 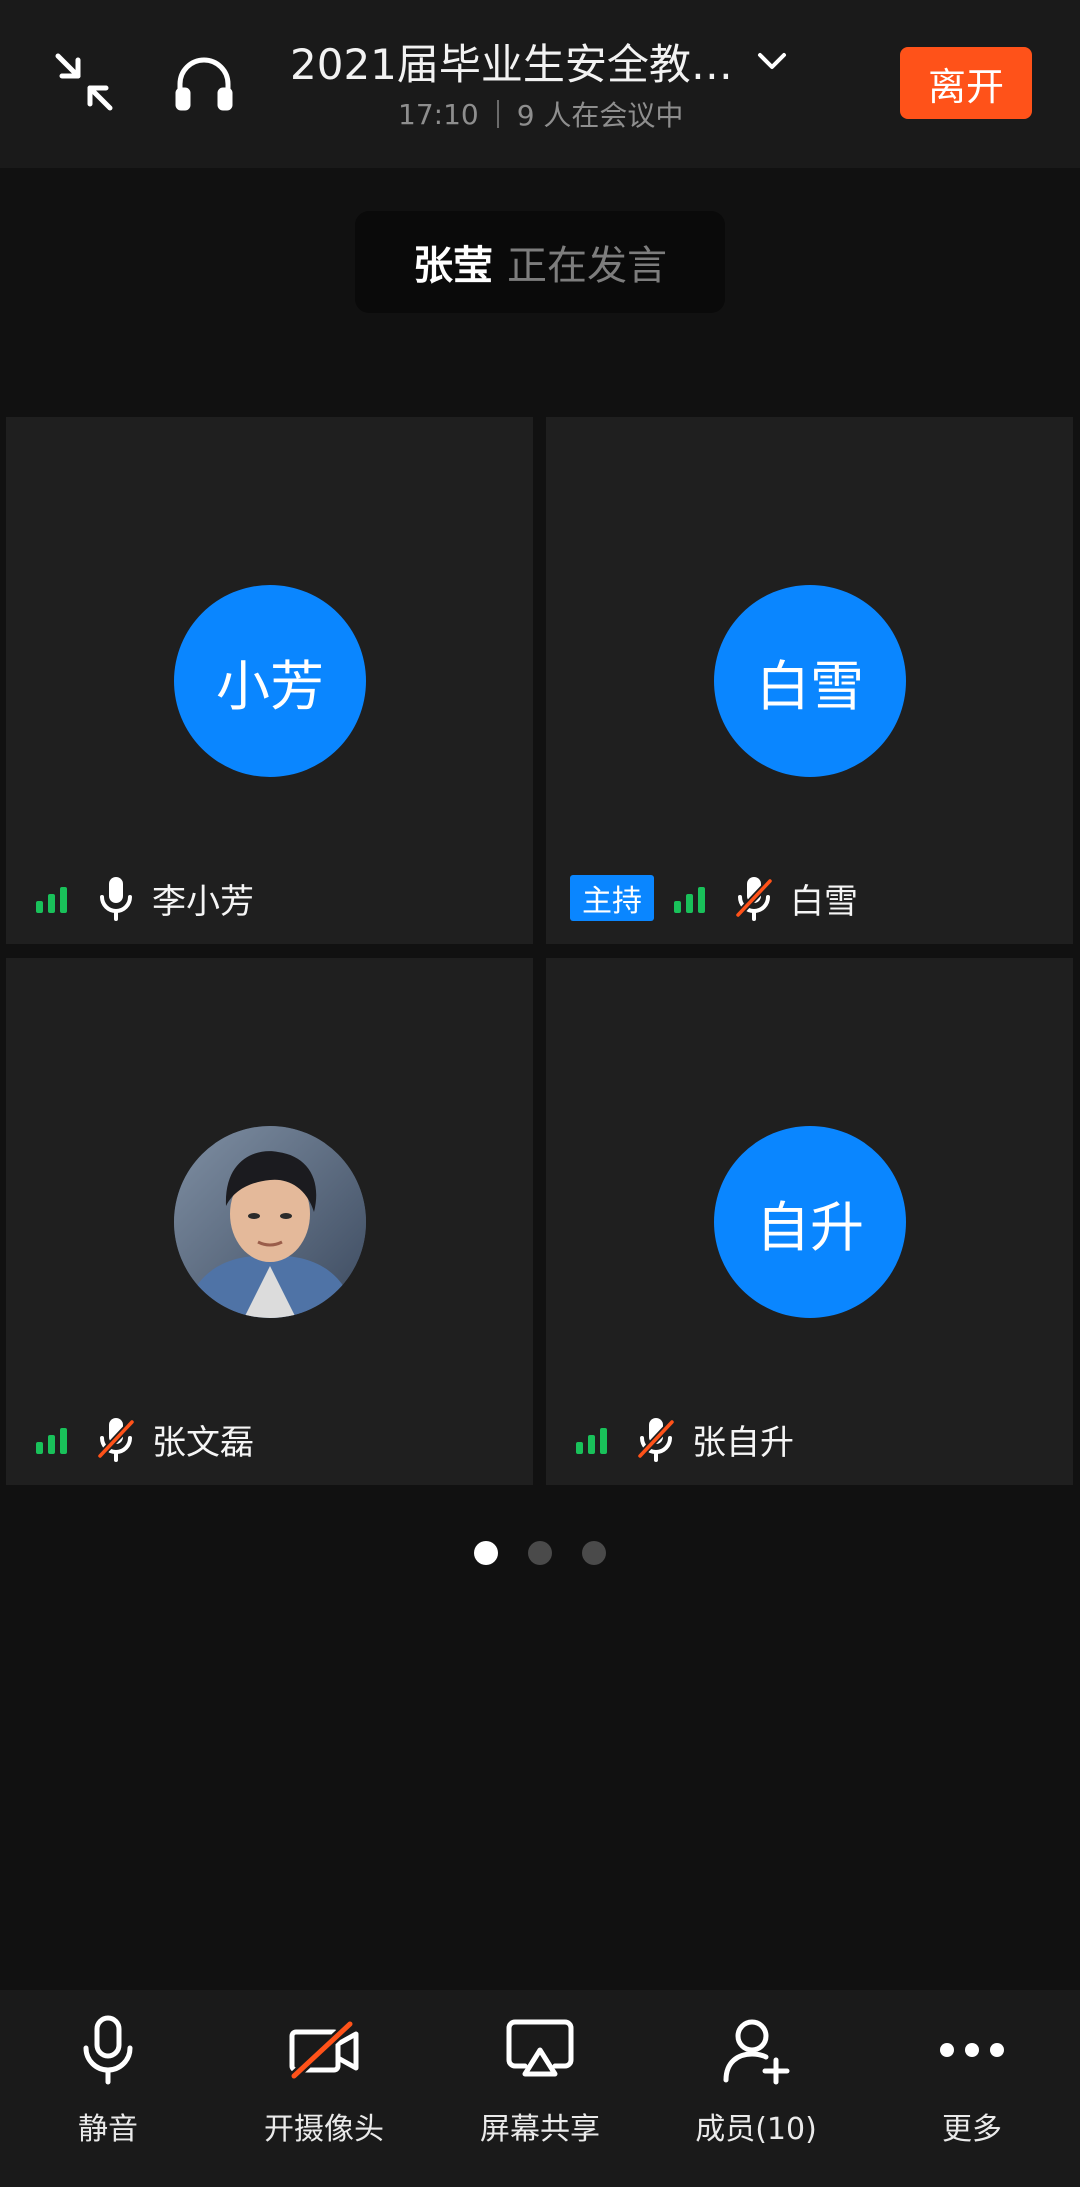 I want to click on members-label: 成员(10), so click(x=756, y=2129).